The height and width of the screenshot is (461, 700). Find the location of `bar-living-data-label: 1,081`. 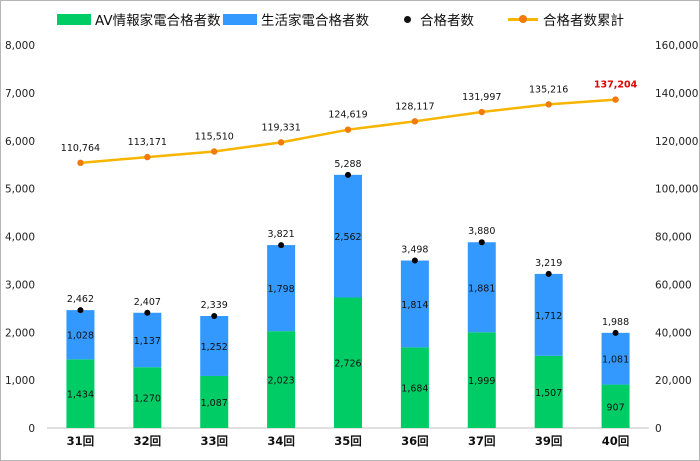

bar-living-data-label: 1,081 is located at coordinates (615, 360).